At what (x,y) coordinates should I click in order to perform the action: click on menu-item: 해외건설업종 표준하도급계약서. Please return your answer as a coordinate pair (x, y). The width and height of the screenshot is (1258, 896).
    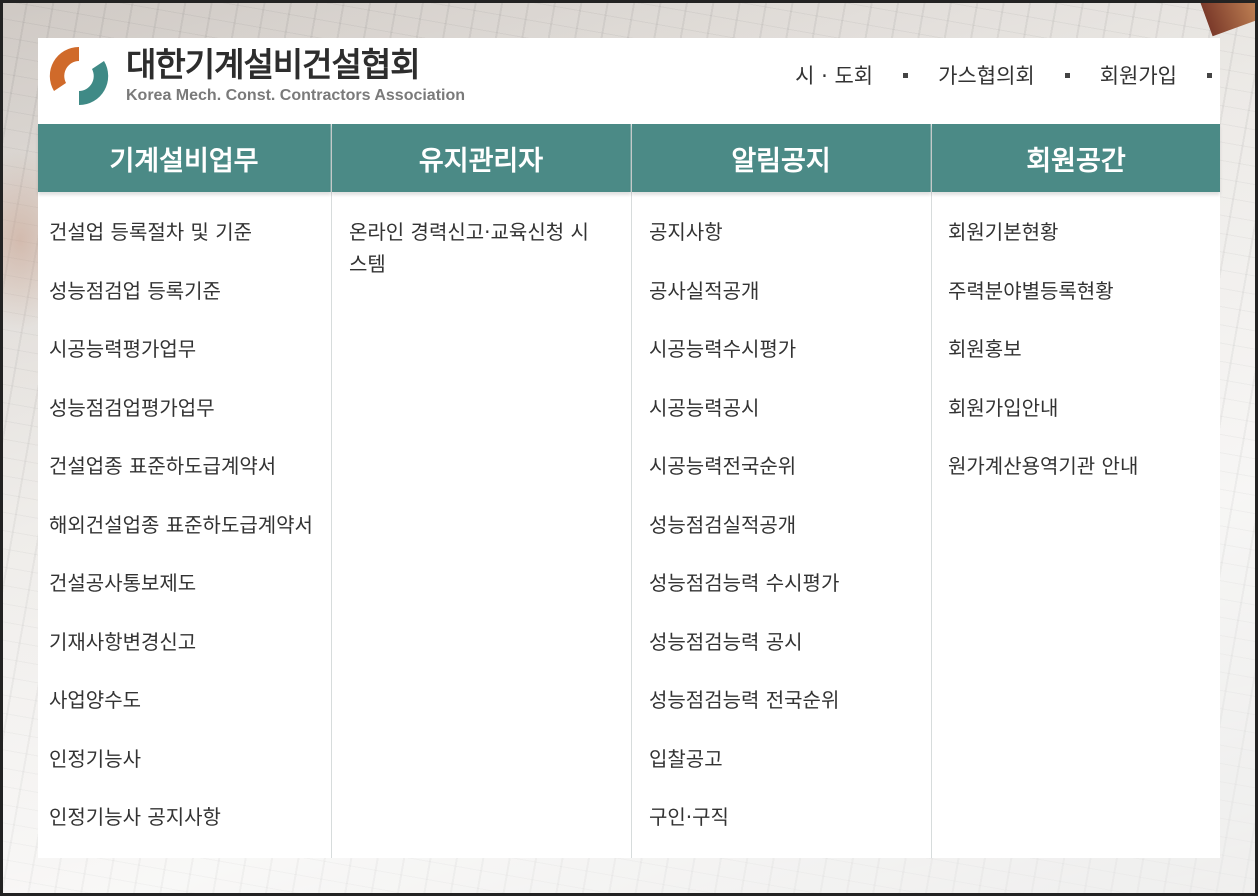
    Looking at the image, I should click on (190, 538).